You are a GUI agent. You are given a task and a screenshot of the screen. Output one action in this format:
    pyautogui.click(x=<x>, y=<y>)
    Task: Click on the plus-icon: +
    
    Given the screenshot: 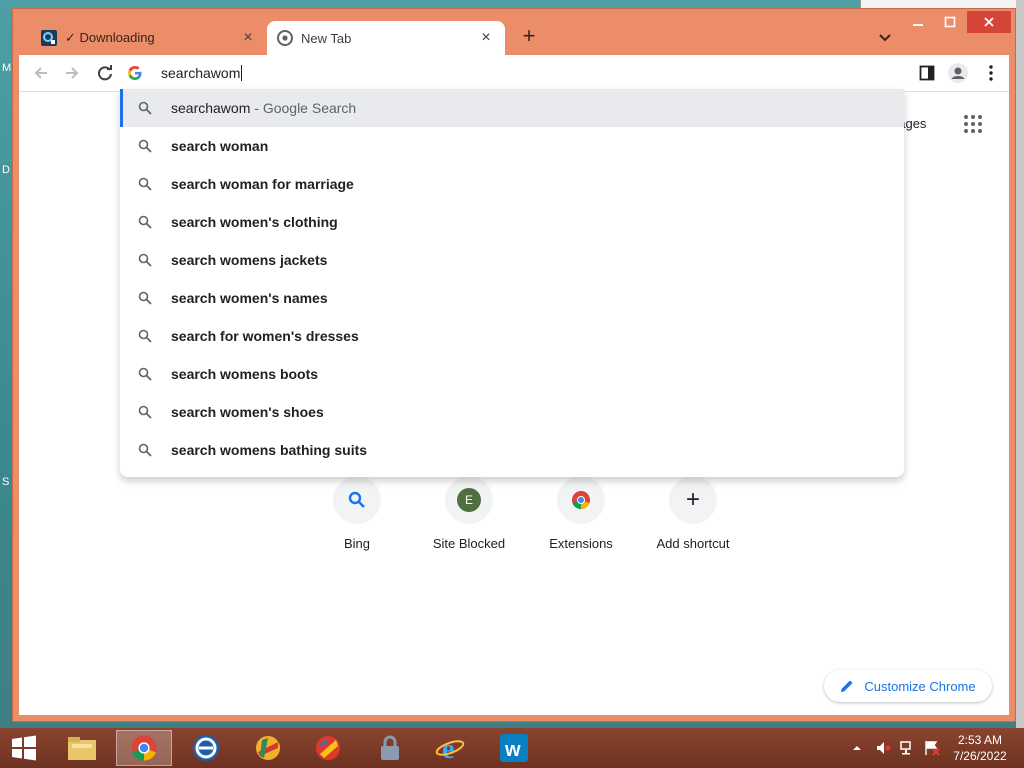 What is the action you would take?
    pyautogui.click(x=692, y=499)
    